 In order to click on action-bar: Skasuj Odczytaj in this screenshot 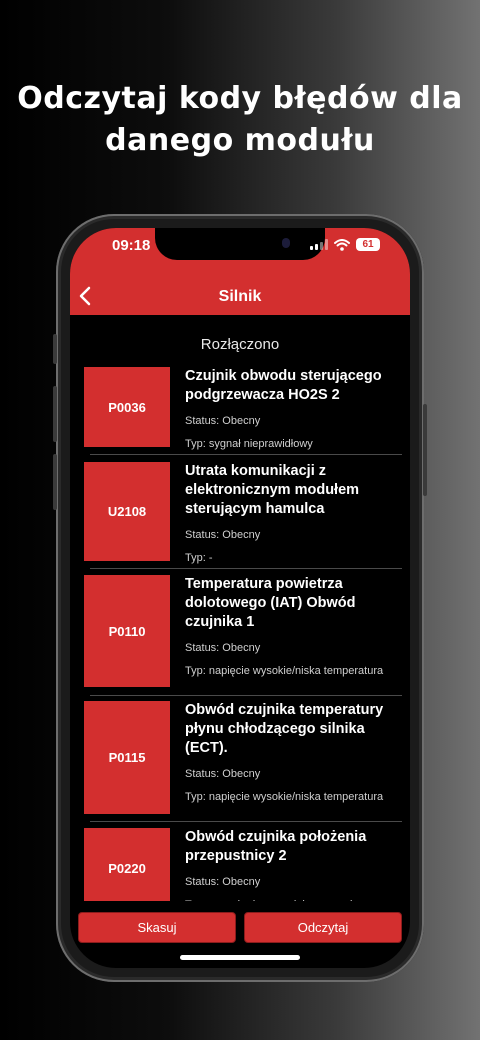, I will do `click(241, 927)`.